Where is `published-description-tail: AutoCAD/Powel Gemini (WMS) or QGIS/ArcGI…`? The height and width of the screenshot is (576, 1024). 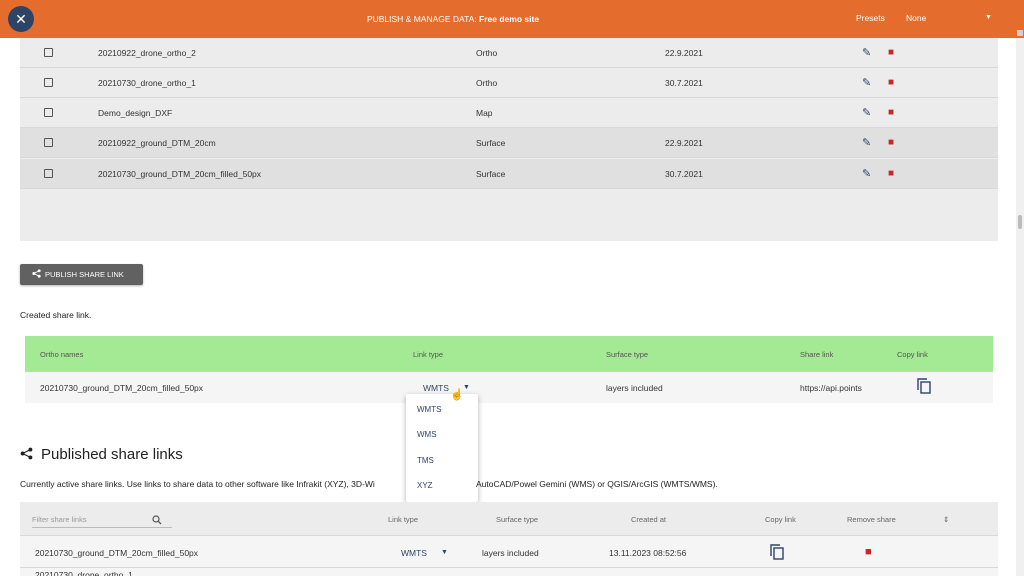
published-description-tail: AutoCAD/Powel Gemini (WMS) or QGIS/ArcGI… is located at coordinates (597, 484).